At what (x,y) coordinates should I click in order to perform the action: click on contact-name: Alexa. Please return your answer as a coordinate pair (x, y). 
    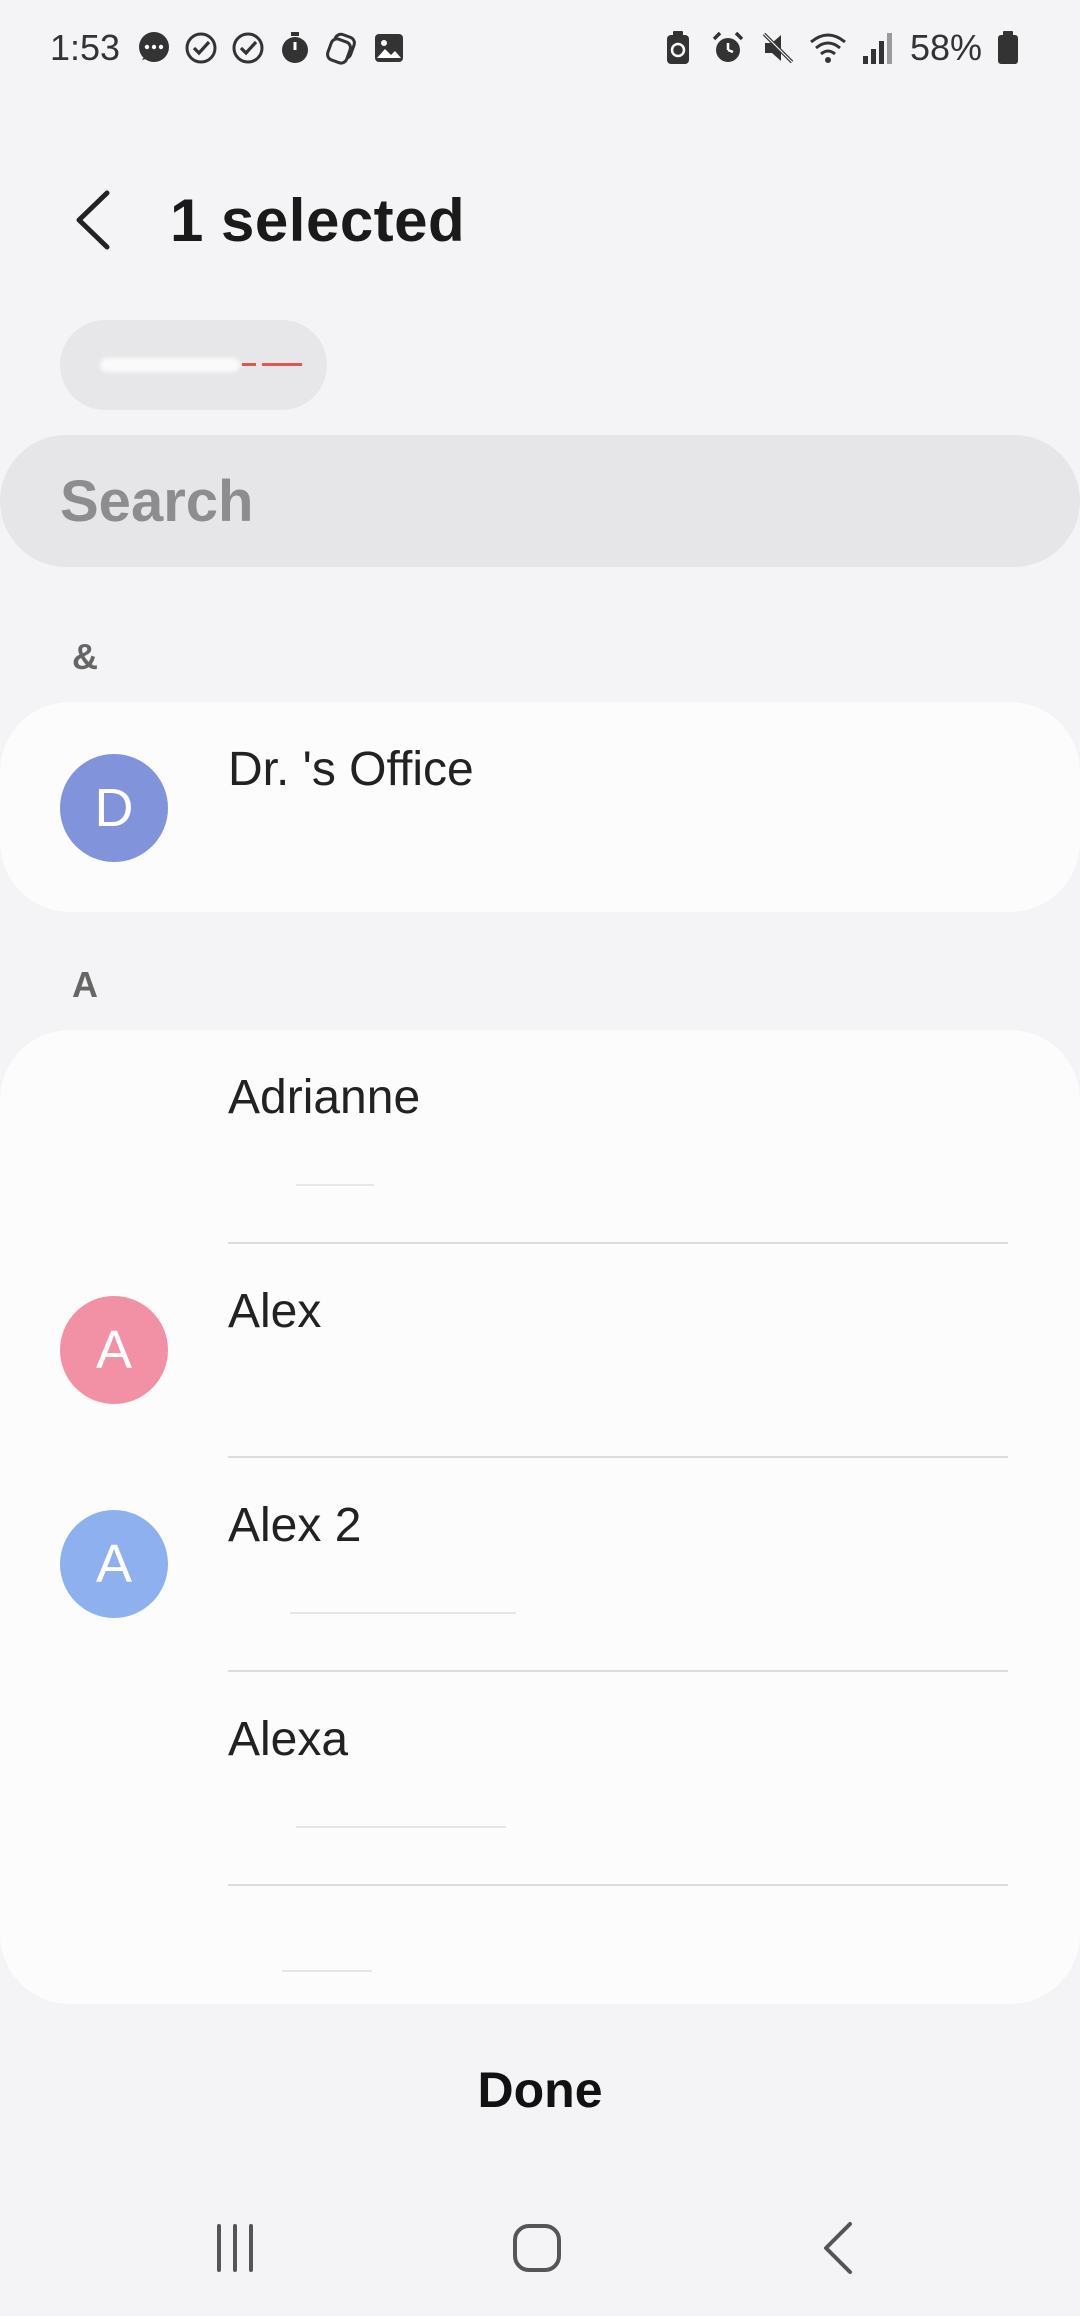
    Looking at the image, I should click on (288, 1739).